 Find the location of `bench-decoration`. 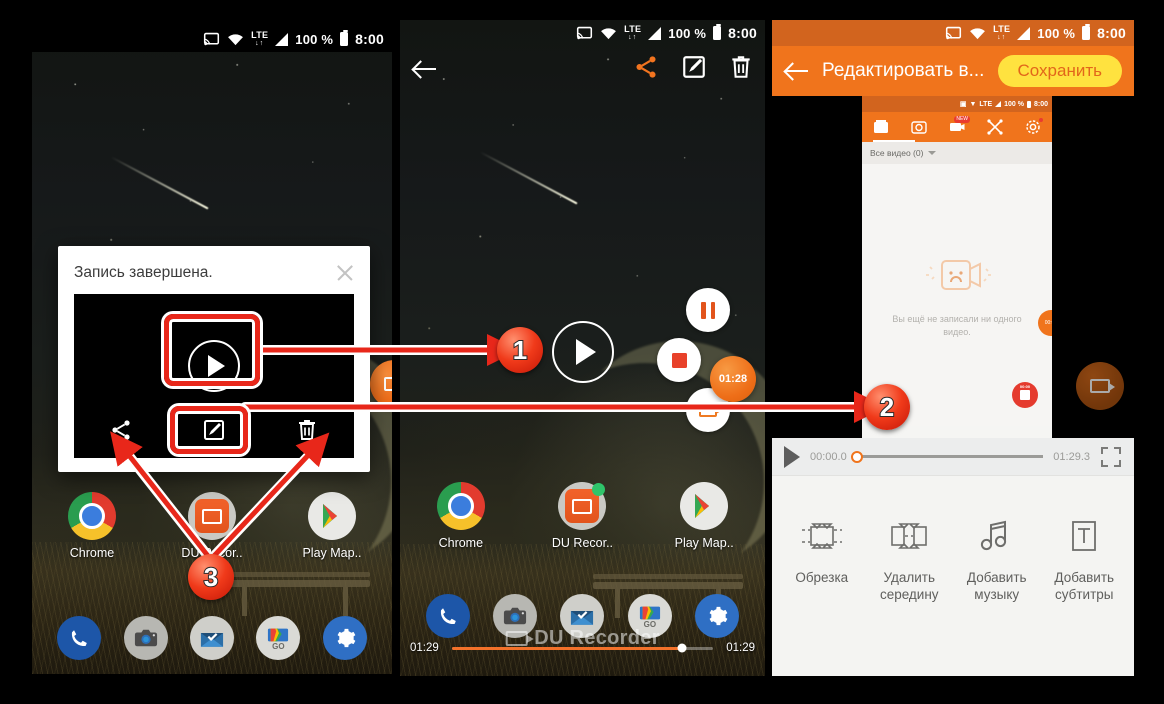

bench-decoration is located at coordinates (295, 594).